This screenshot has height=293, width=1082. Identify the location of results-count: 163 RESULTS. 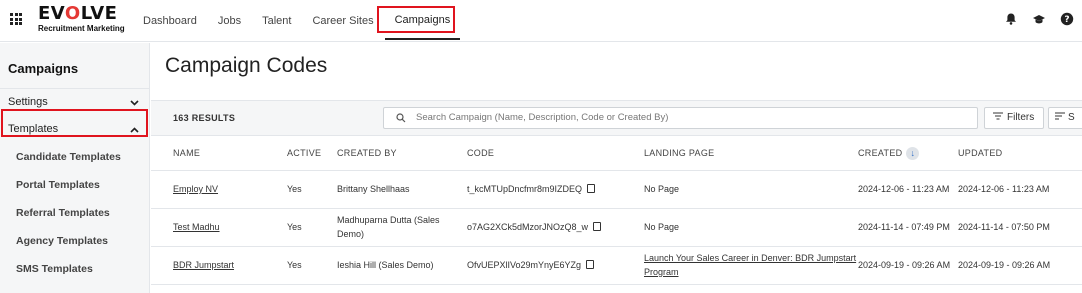
(204, 118).